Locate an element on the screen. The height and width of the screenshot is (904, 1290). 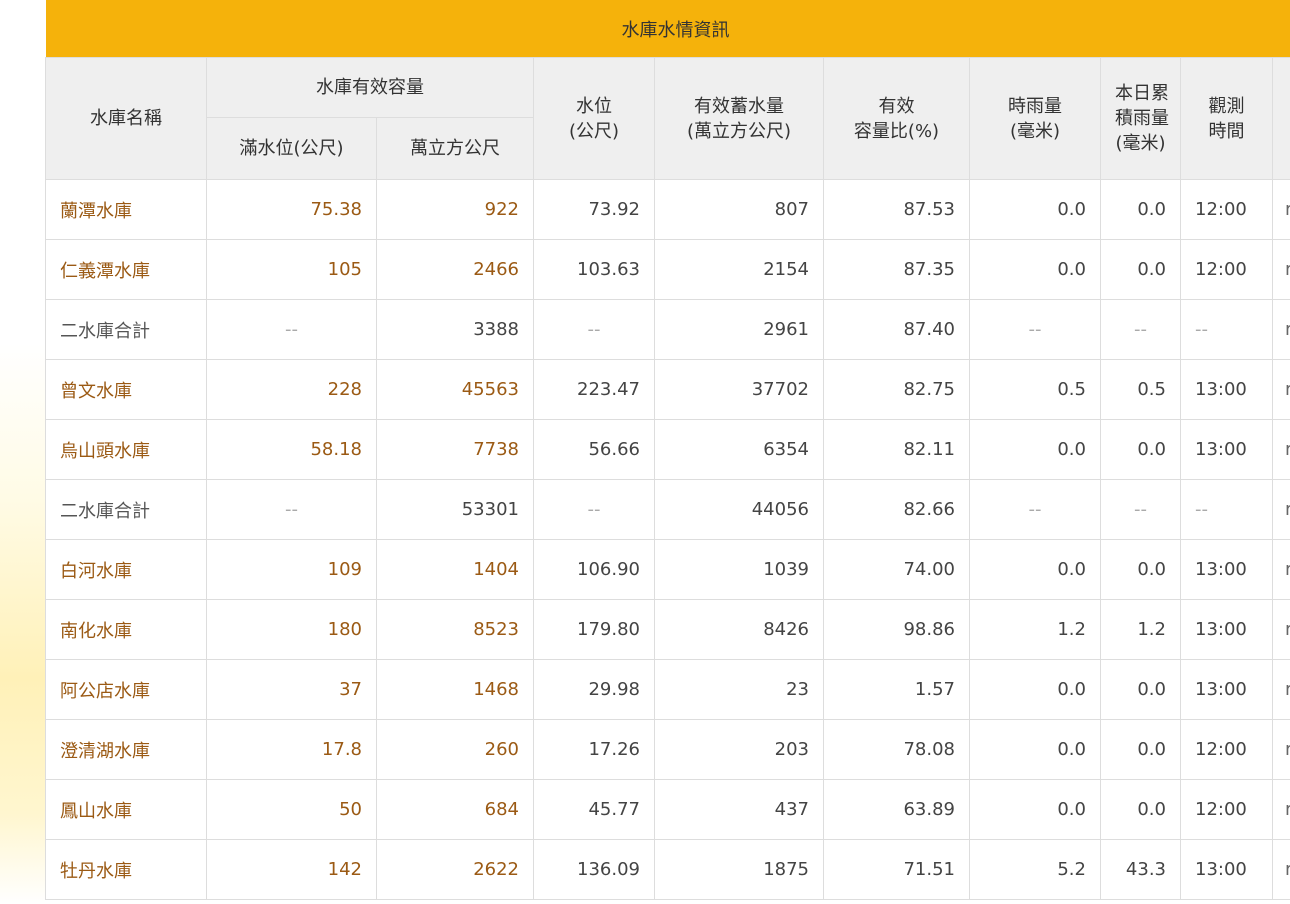
full-level-cell: 109 is located at coordinates (291, 569).